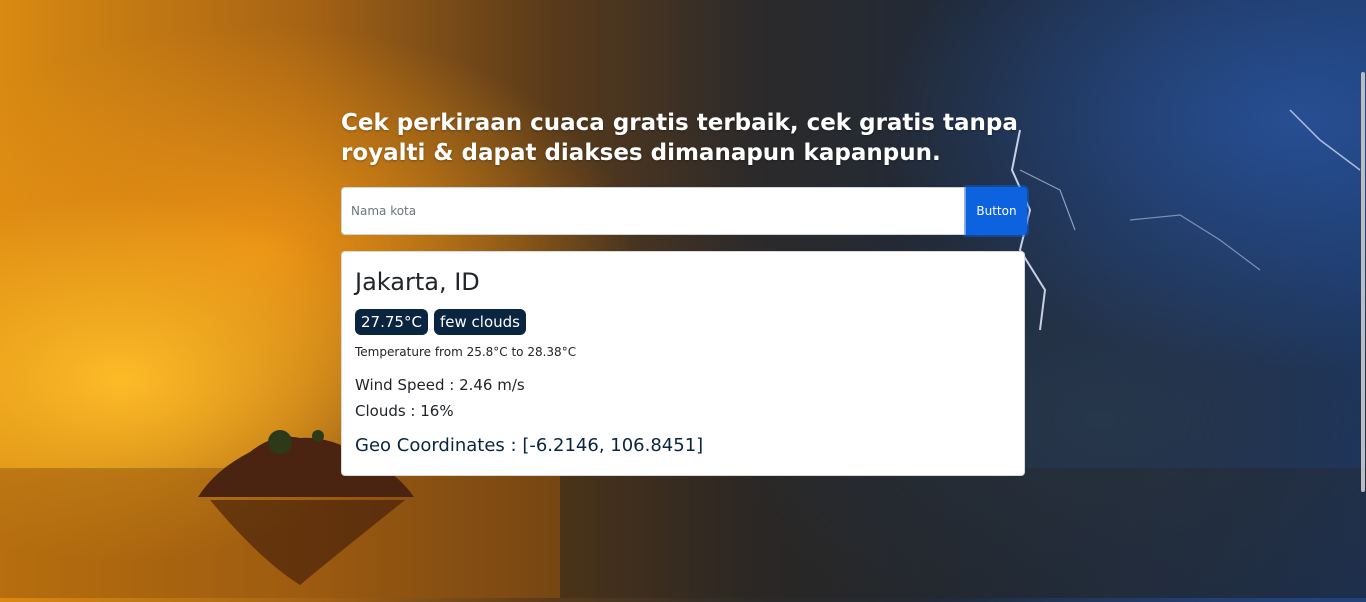  What do you see at coordinates (404, 411) in the screenshot?
I see `cloud-coverage: Clouds : 16%` at bounding box center [404, 411].